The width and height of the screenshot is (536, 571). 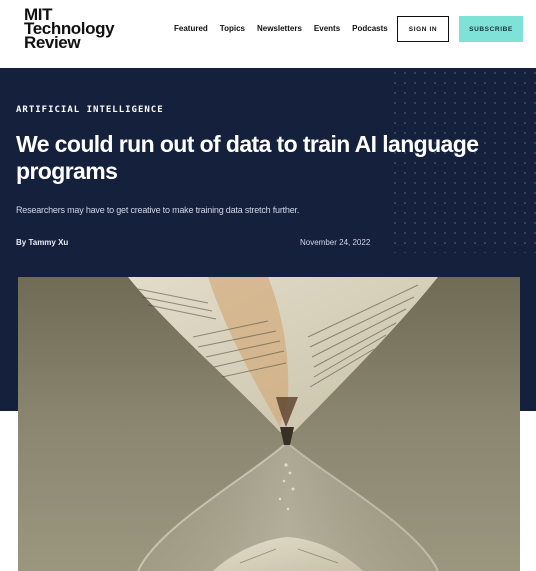 What do you see at coordinates (423, 29) in the screenshot?
I see `sign-in-button: SIGN IN` at bounding box center [423, 29].